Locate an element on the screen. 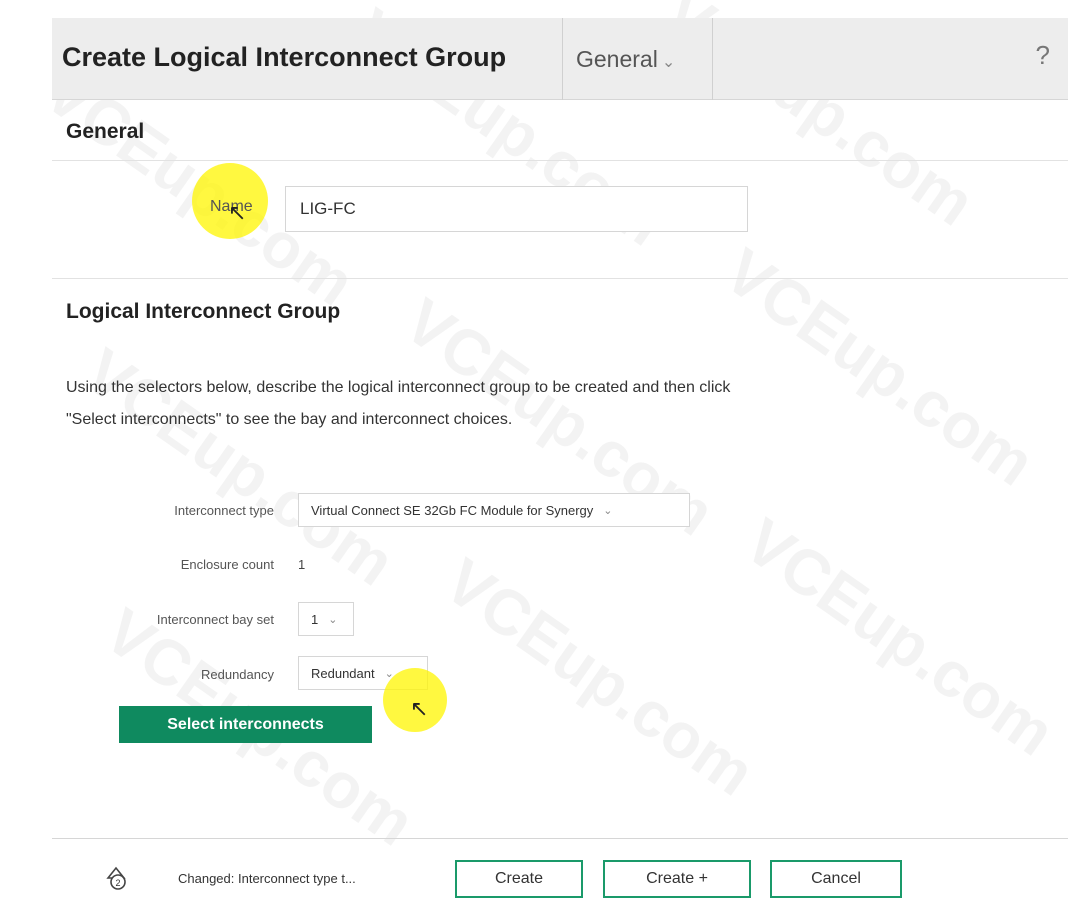 Image resolution: width=1068 pixels, height=924 pixels. footer-divider is located at coordinates (560, 838).